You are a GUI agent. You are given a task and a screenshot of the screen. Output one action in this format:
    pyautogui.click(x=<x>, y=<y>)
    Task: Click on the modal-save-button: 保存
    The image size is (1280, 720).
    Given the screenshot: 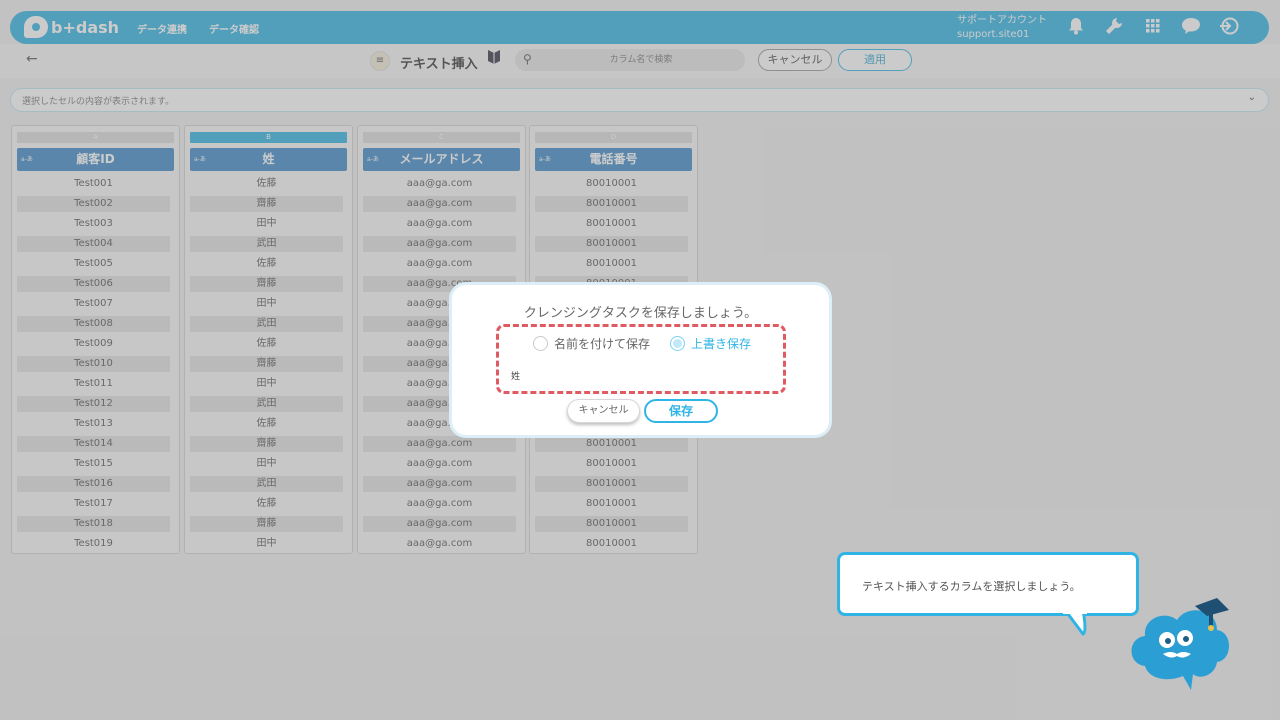 What is the action you would take?
    pyautogui.click(x=681, y=411)
    